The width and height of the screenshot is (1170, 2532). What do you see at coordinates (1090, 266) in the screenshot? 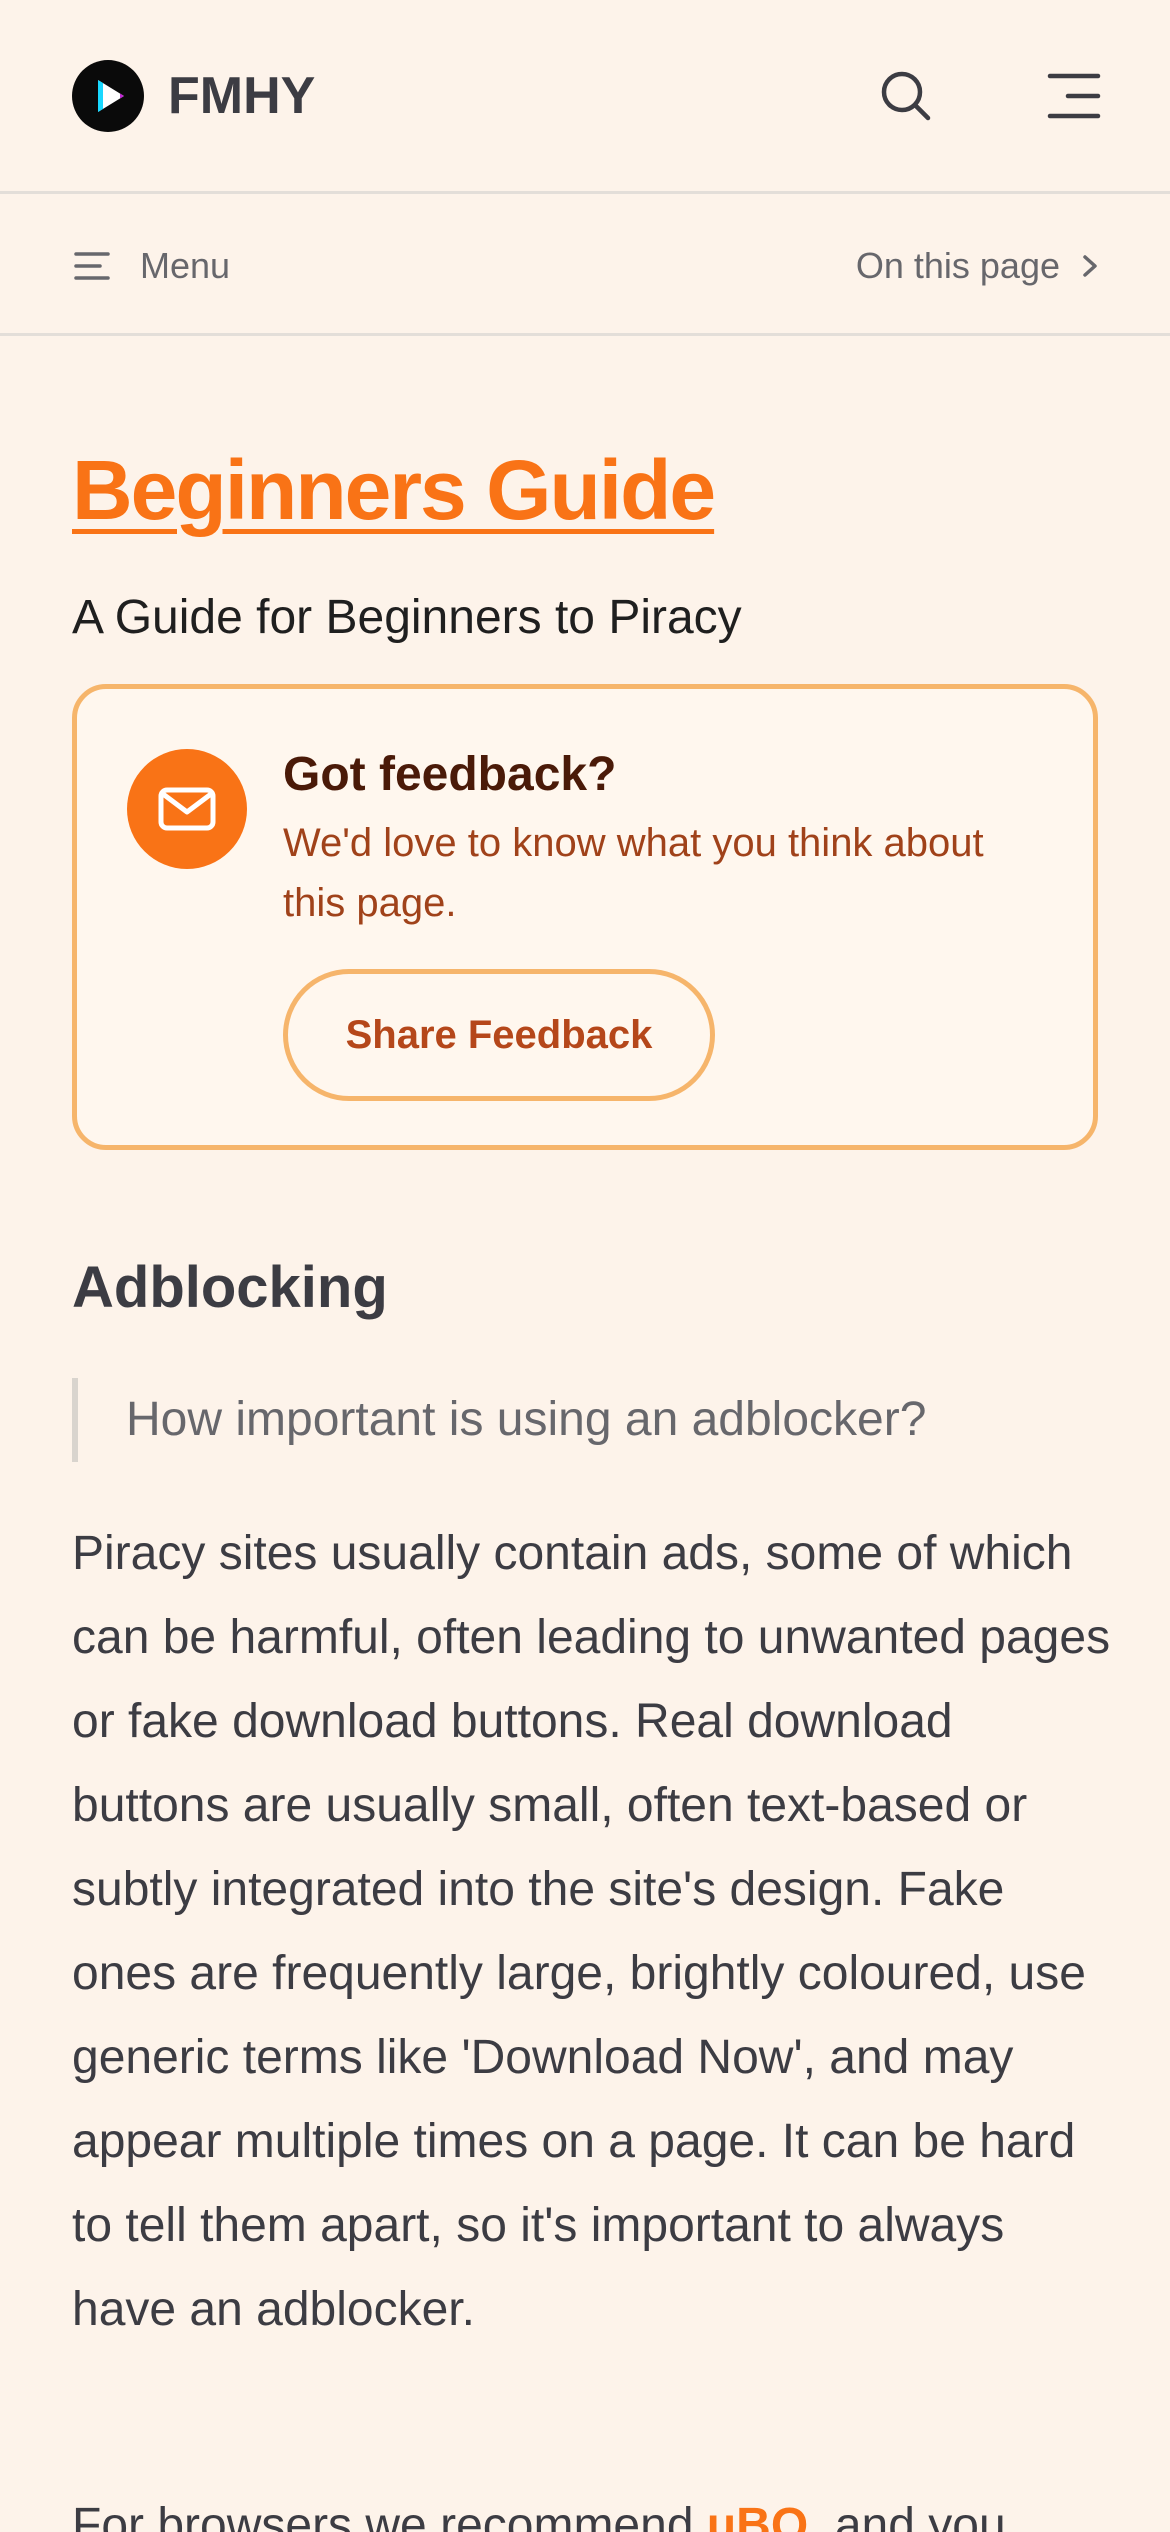
I see `chevron-right-icon` at bounding box center [1090, 266].